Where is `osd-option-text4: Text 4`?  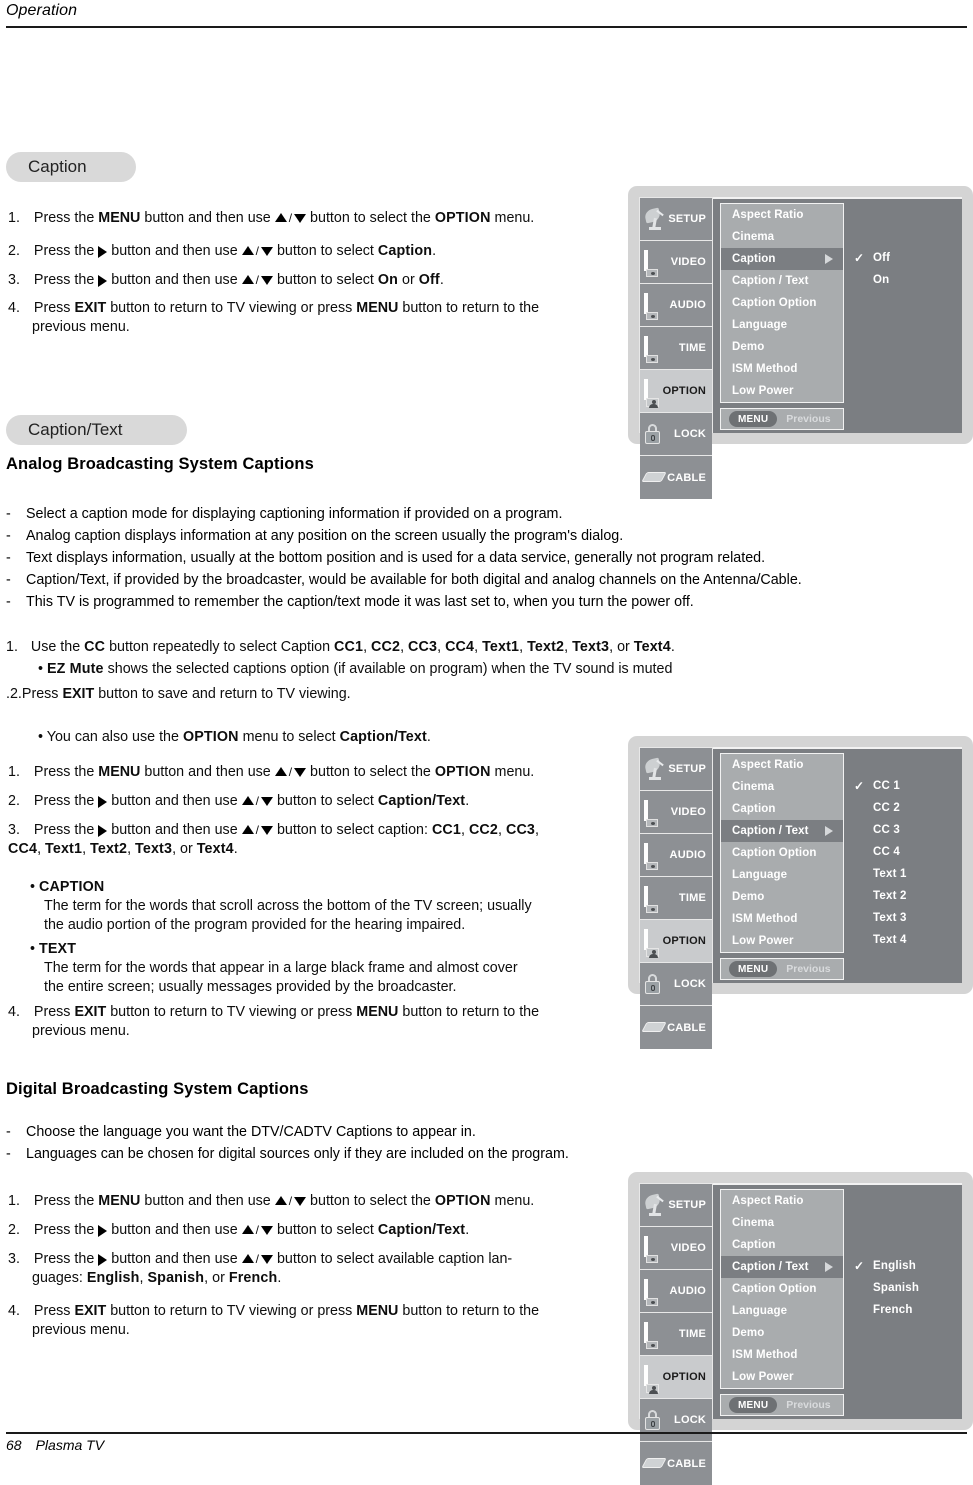 osd-option-text4: Text 4 is located at coordinates (901, 940).